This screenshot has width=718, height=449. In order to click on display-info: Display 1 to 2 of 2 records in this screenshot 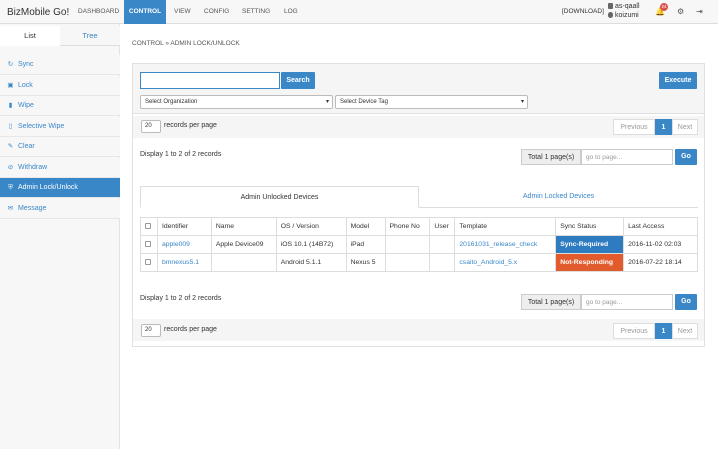, I will do `click(181, 154)`.